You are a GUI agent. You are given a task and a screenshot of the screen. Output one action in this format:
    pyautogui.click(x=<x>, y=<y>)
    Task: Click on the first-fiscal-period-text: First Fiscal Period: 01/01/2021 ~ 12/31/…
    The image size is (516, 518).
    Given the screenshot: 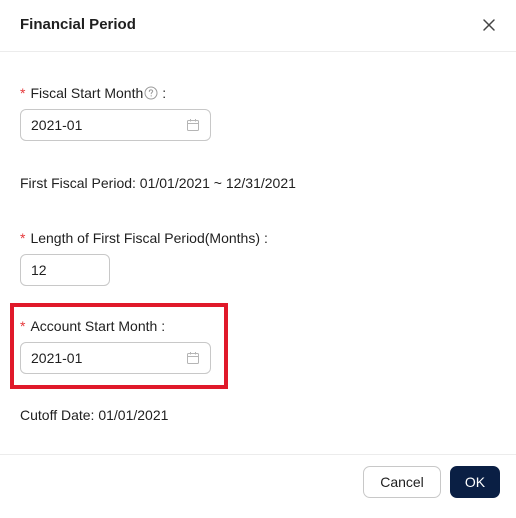 What is the action you would take?
    pyautogui.click(x=158, y=183)
    